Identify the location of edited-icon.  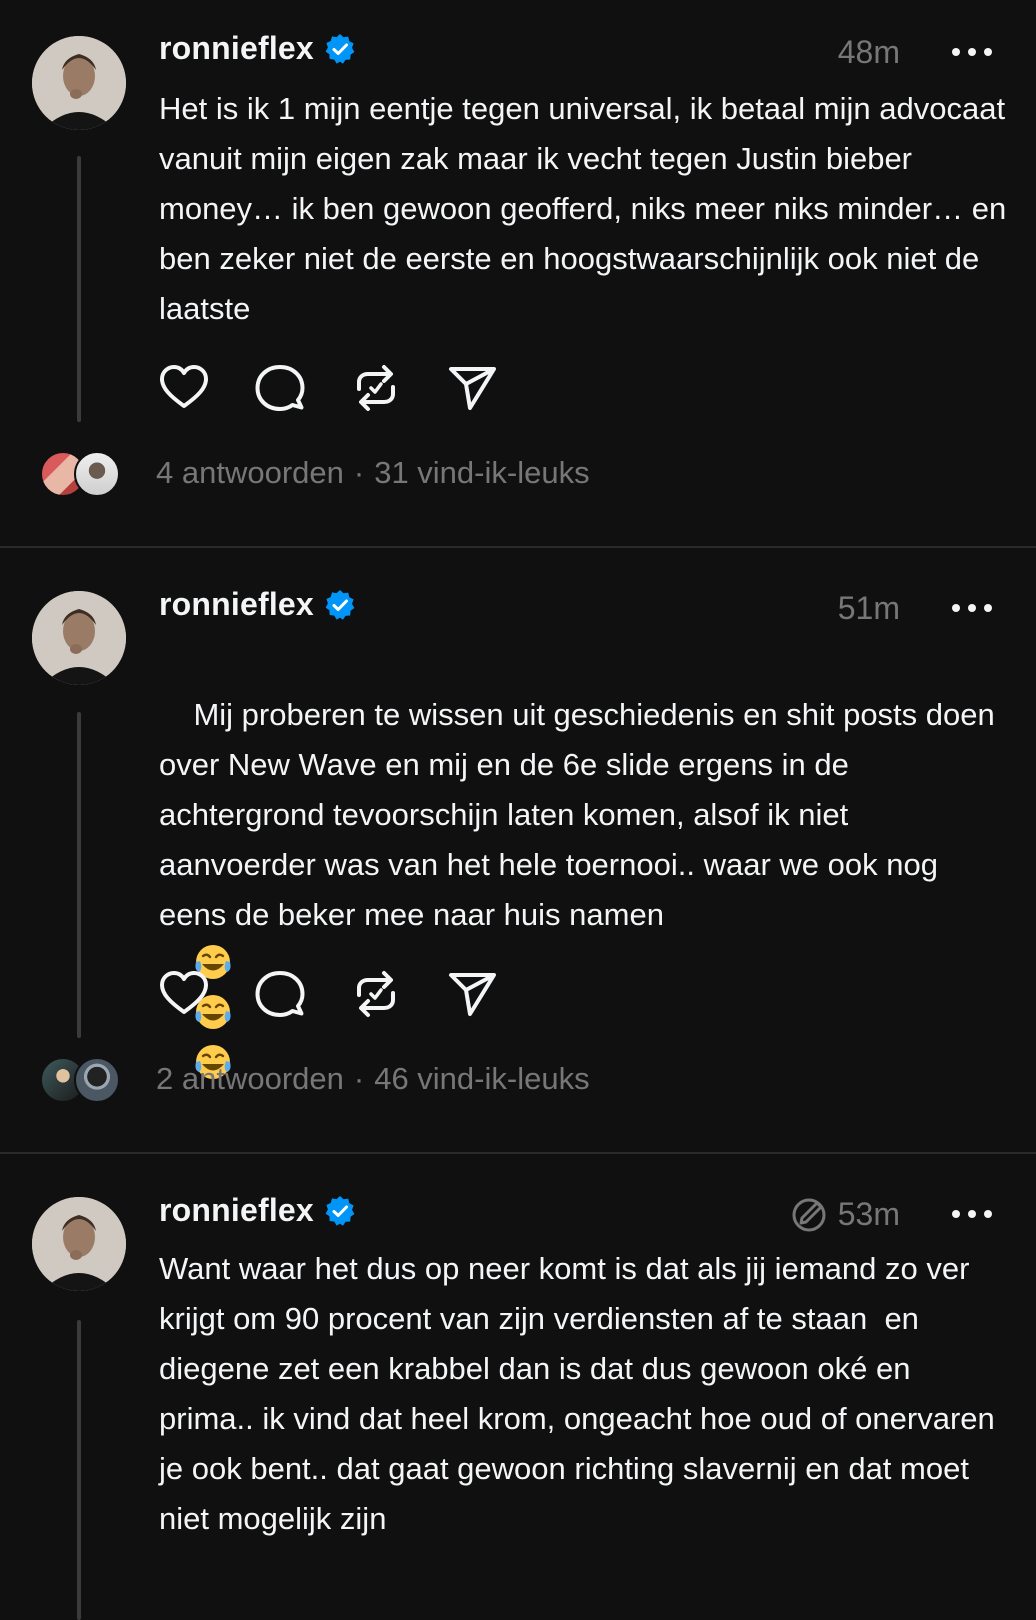
(809, 1215).